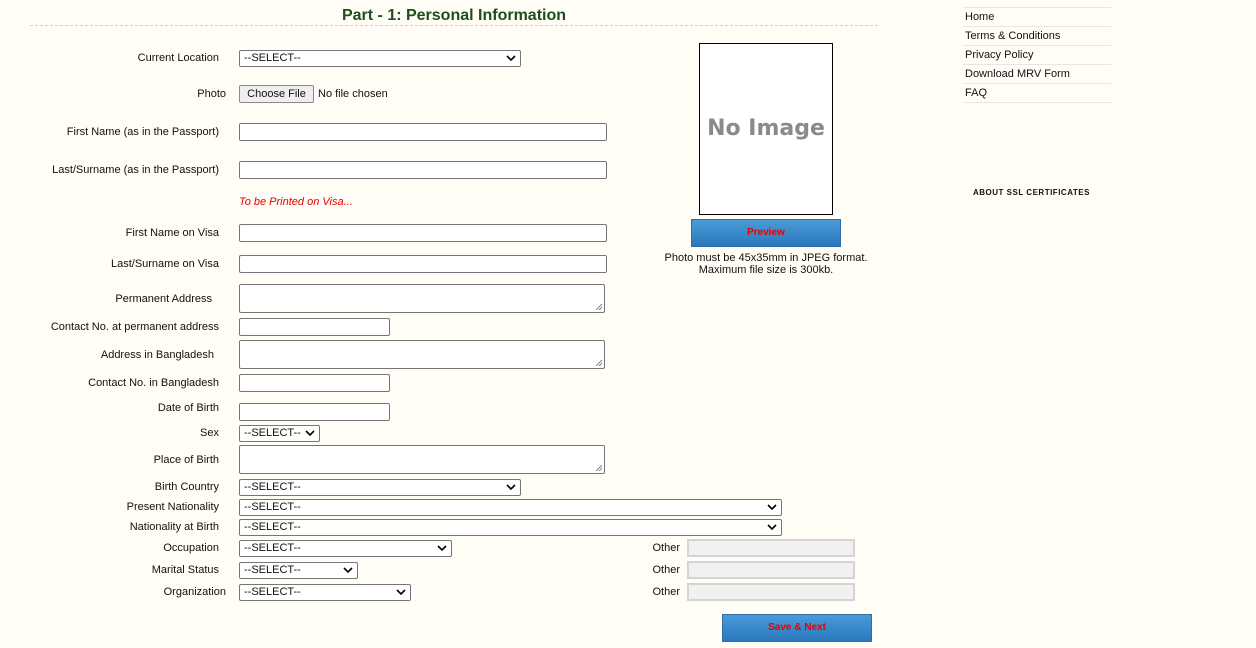  I want to click on sidebar-link-faq: FAQ, so click(1037, 93).